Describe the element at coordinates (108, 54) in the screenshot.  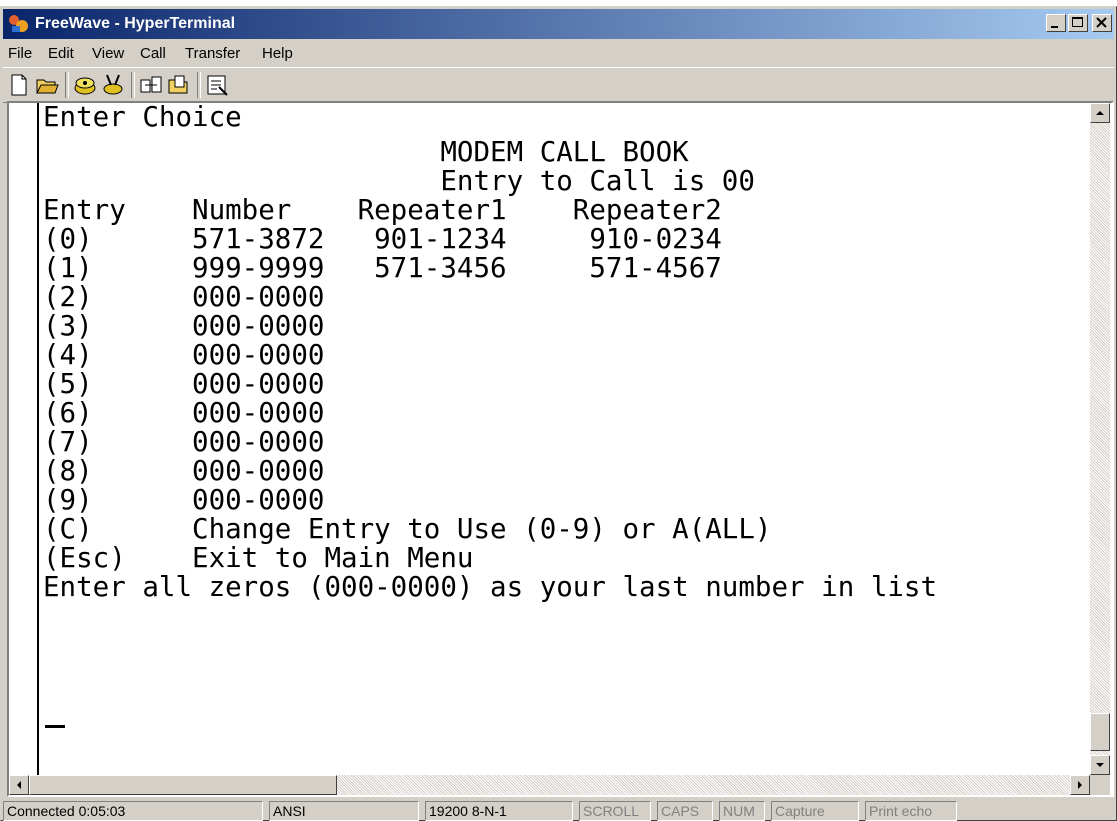
I see `menu-view: View` at that location.